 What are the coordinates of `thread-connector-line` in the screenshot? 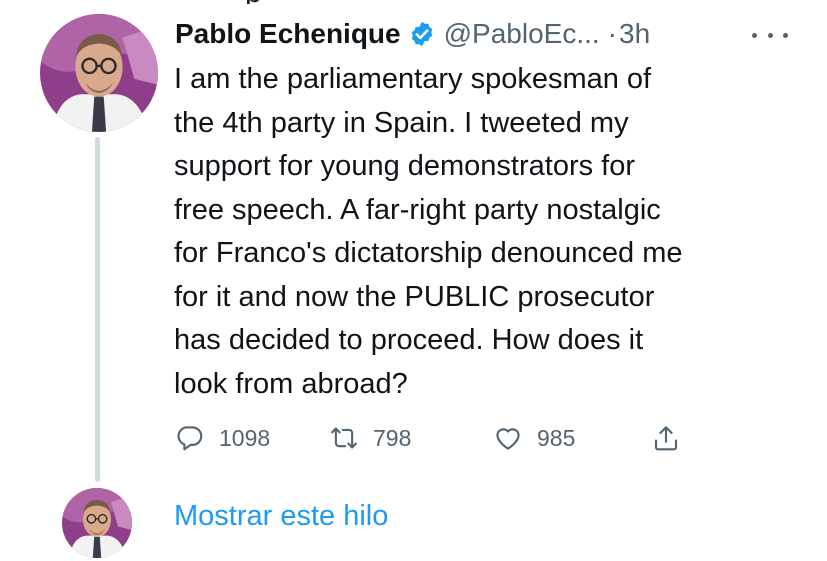 It's located at (97, 309).